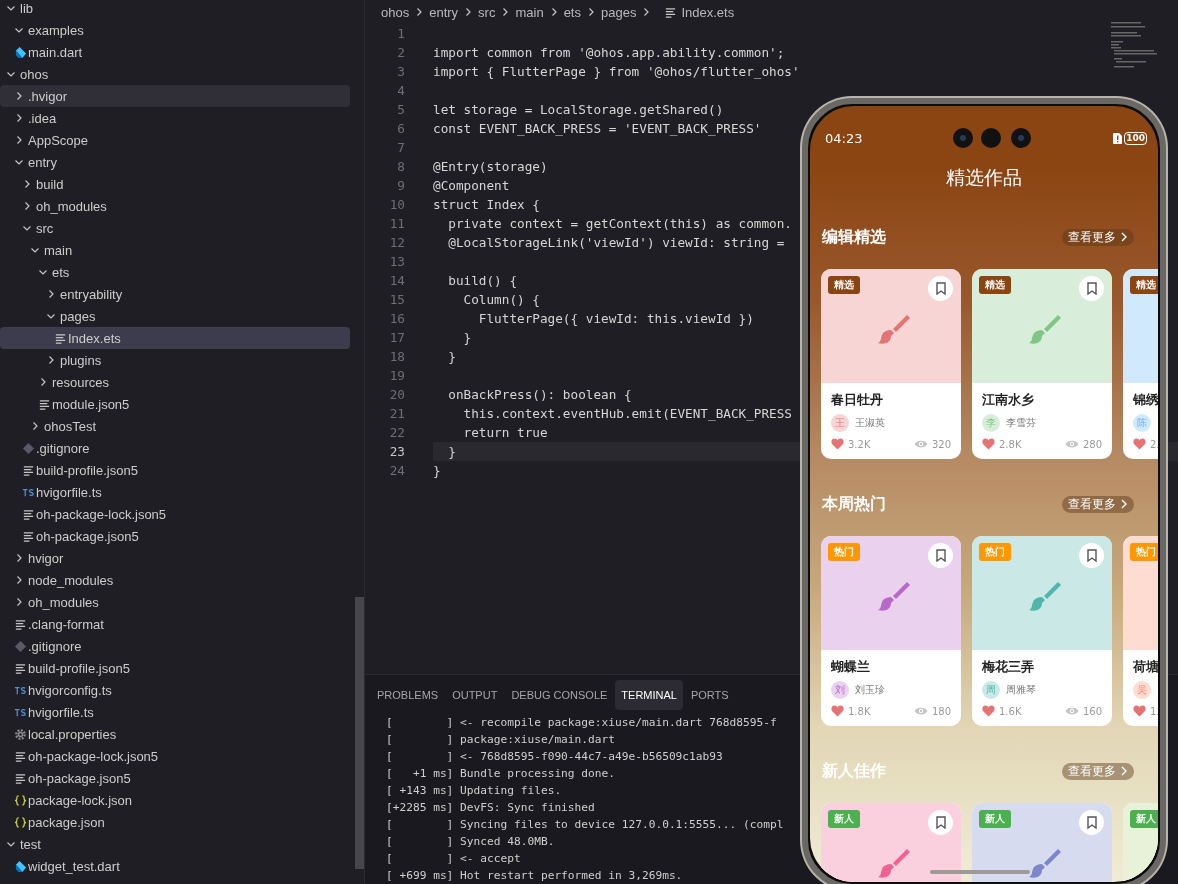 Image resolution: width=1178 pixels, height=884 pixels. Describe the element at coordinates (175, 734) in the screenshot. I see `tree-item: local.properties` at that location.